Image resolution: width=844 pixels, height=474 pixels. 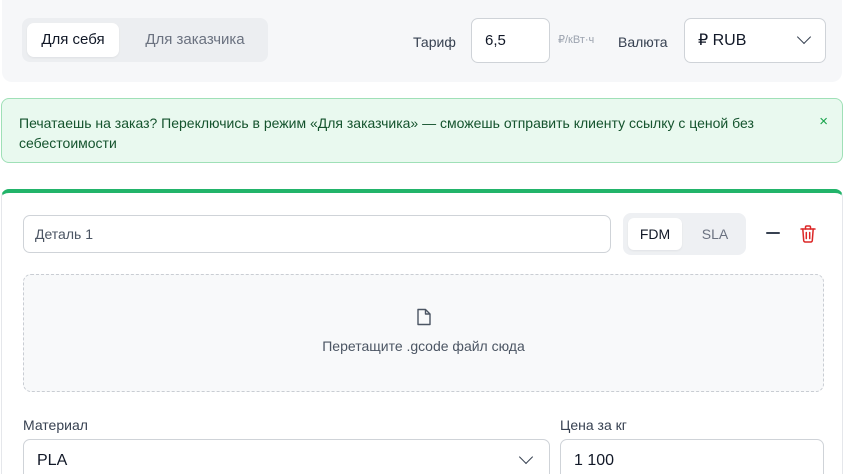 What do you see at coordinates (73, 40) in the screenshot?
I see `mode-self-button: Для себя` at bounding box center [73, 40].